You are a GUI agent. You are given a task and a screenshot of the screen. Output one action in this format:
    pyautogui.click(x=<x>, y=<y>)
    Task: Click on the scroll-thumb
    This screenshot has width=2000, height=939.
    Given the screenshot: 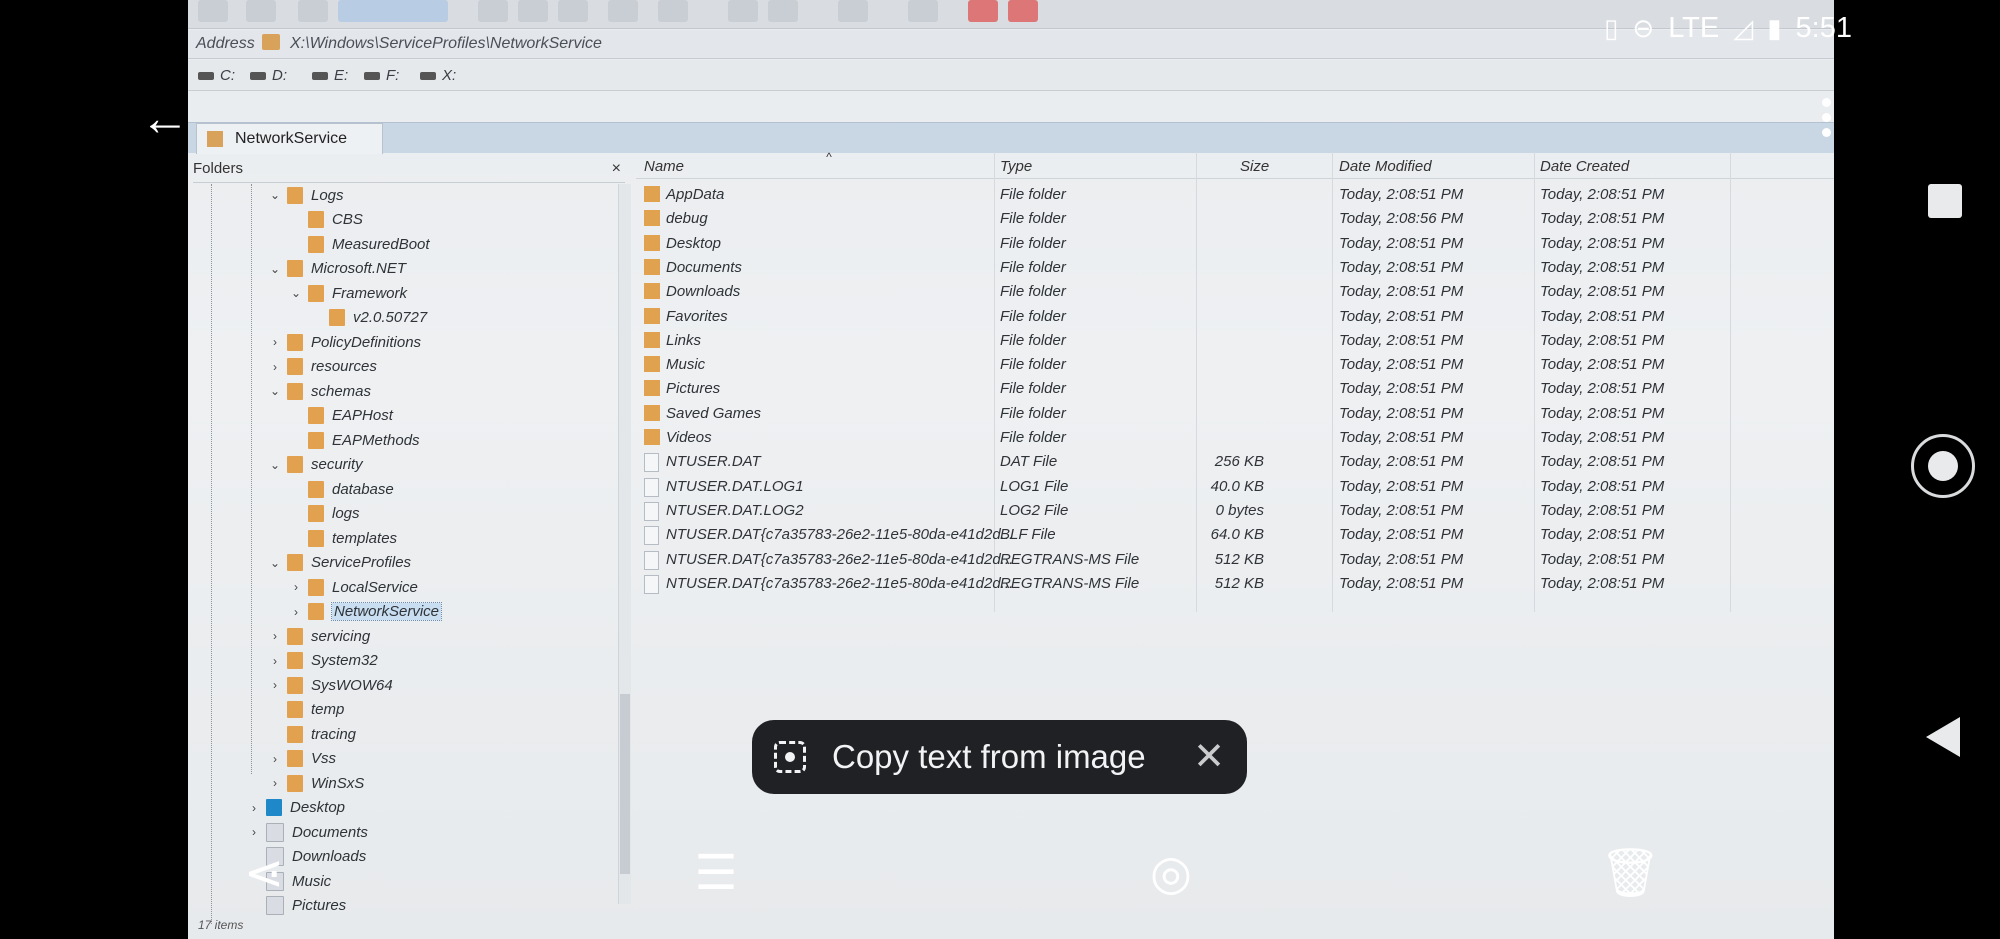 What is the action you would take?
    pyautogui.click(x=625, y=784)
    